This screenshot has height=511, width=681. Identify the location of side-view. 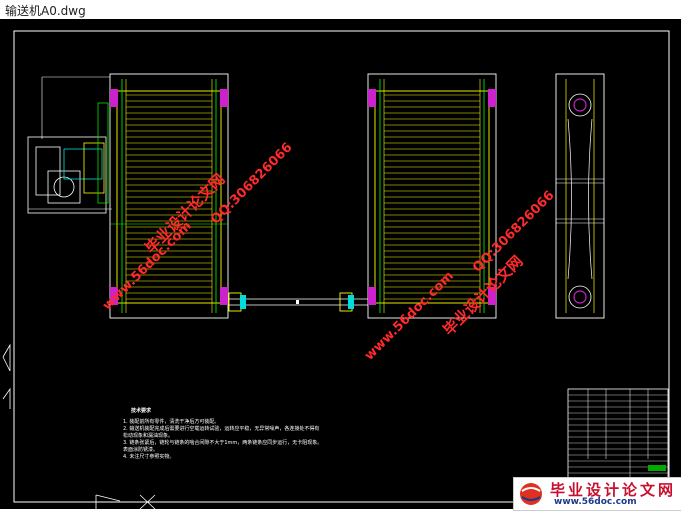
(580, 196).